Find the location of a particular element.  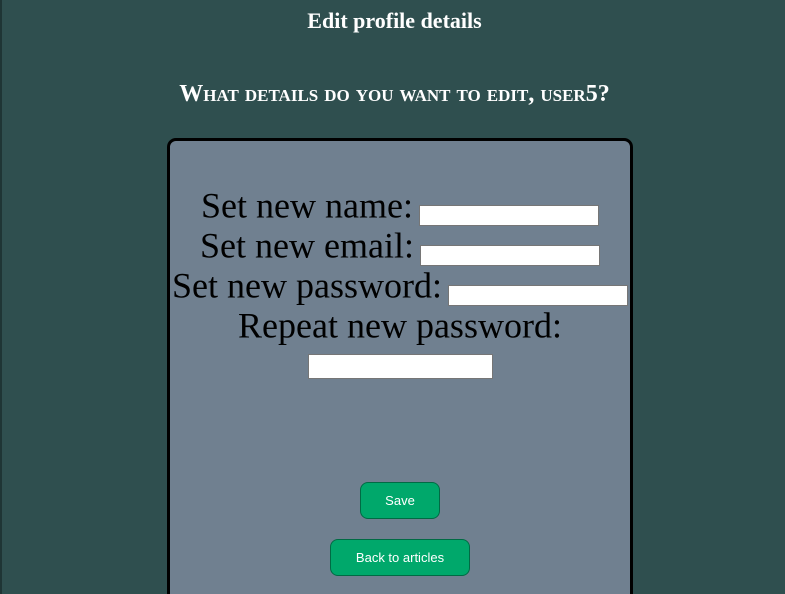

save-button: Save is located at coordinates (400, 500).